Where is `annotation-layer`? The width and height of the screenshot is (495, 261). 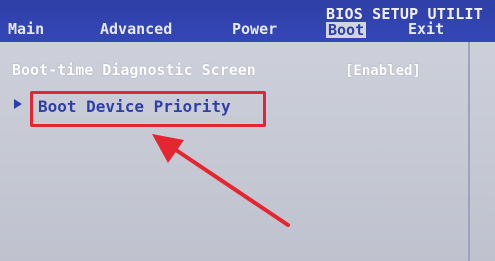 annotation-layer is located at coordinates (221, 180).